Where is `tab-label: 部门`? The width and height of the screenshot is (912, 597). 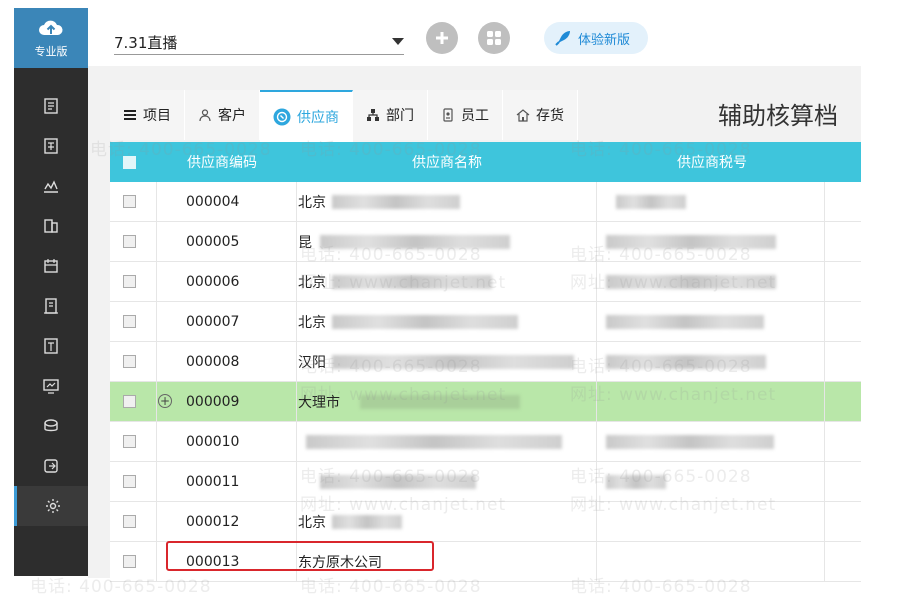
tab-label: 部门 is located at coordinates (400, 116).